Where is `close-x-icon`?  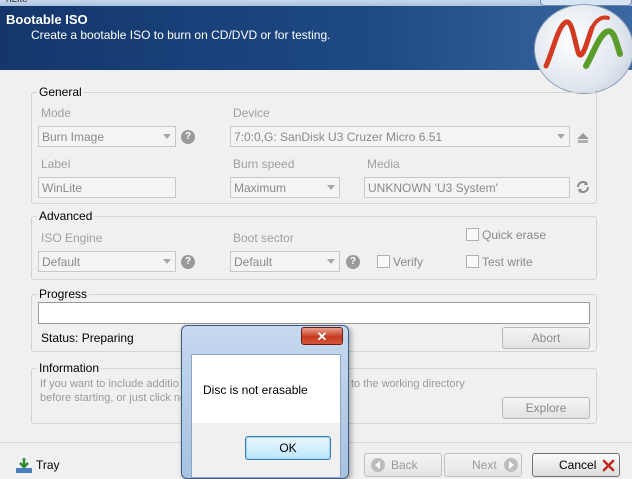 close-x-icon is located at coordinates (608, 465).